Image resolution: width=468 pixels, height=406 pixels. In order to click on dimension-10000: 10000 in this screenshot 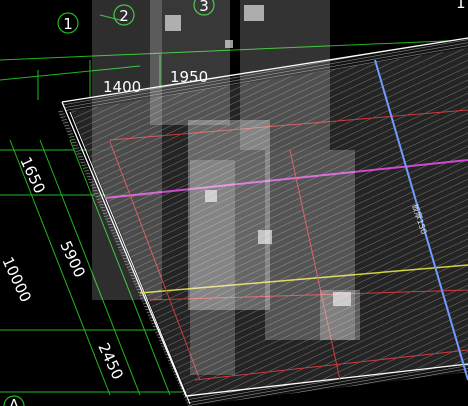, I will do `click(17, 279)`.